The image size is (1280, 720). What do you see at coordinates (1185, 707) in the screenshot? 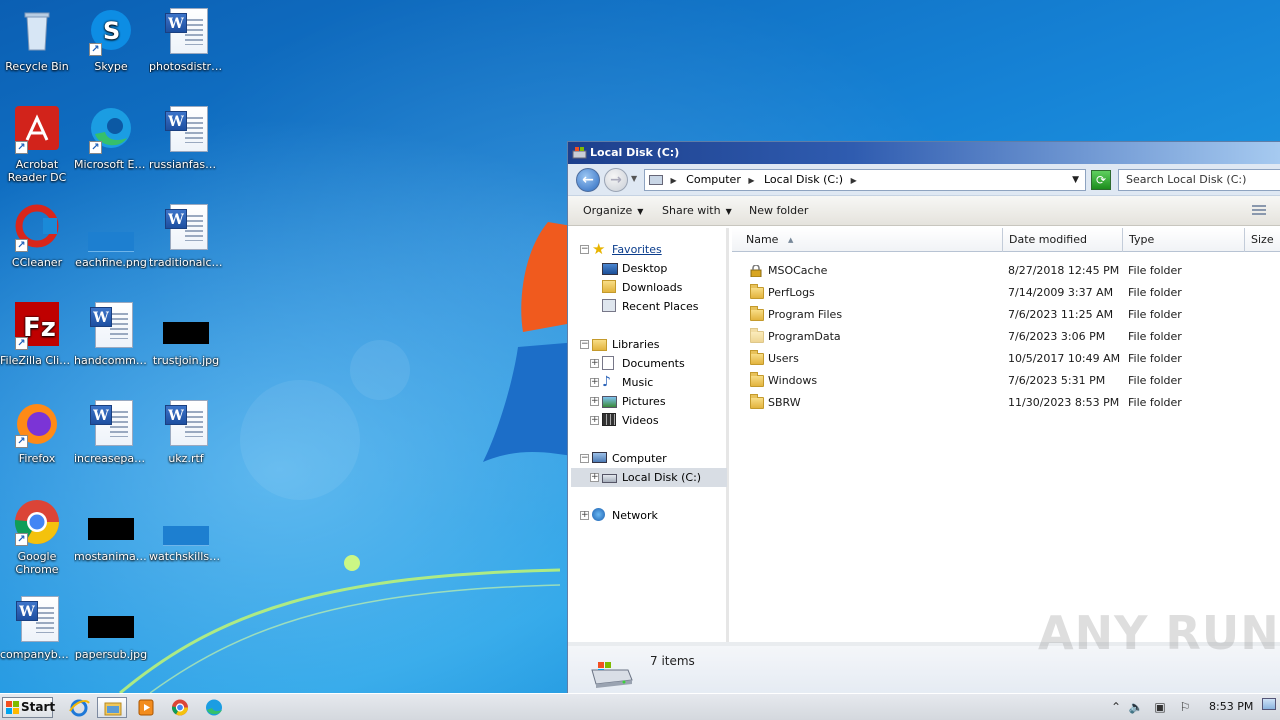
I see `action-center-flag-icon: ⚐` at bounding box center [1185, 707].